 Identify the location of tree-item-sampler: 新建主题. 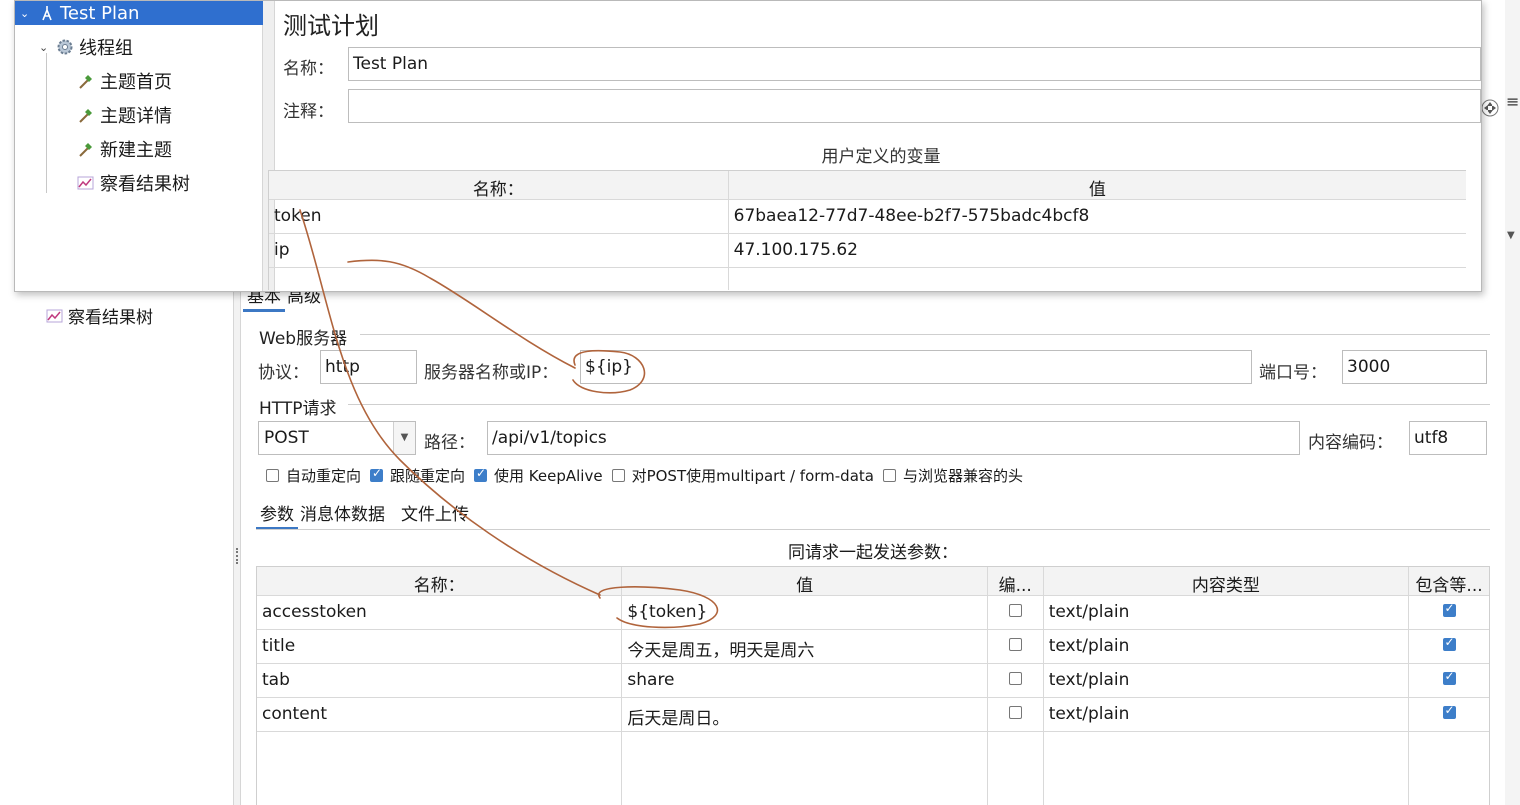
(124, 149).